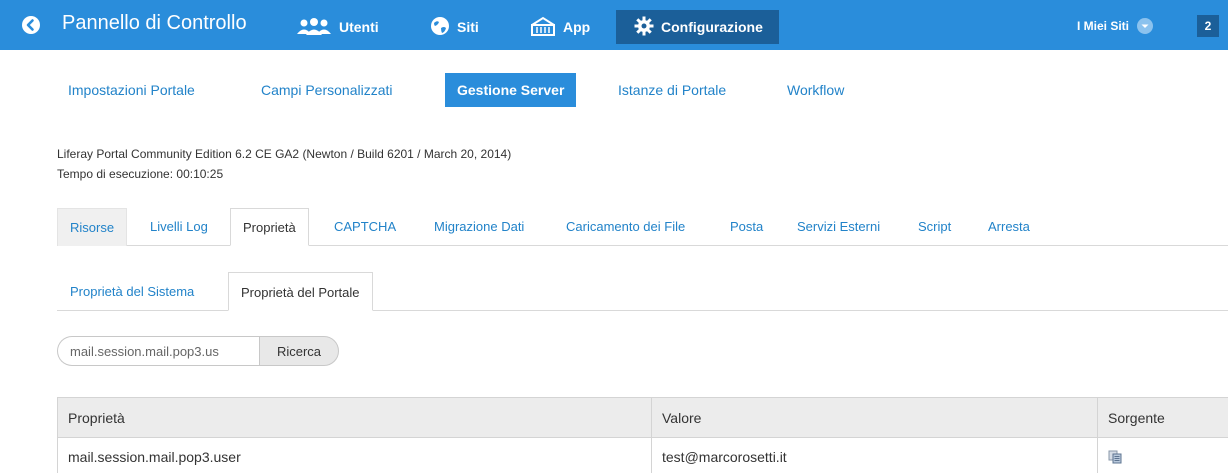 The width and height of the screenshot is (1228, 473). Describe the element at coordinates (1162, 417) in the screenshot. I see `column-header-source: Sorgente` at that location.